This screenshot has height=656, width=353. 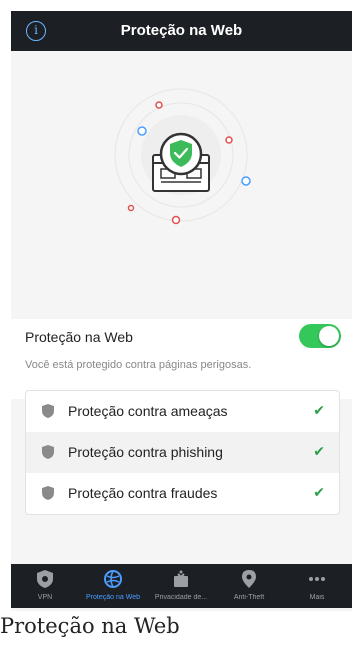 I want to click on list-item: Proteção contra fraudes ✔, so click(x=182, y=493).